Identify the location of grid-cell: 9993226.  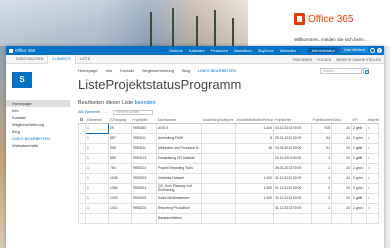
(144, 208).